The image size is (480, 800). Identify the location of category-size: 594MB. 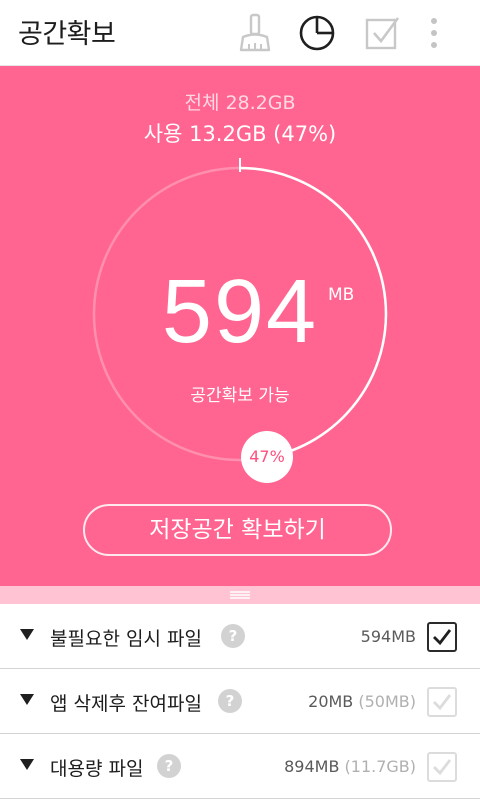
(388, 636).